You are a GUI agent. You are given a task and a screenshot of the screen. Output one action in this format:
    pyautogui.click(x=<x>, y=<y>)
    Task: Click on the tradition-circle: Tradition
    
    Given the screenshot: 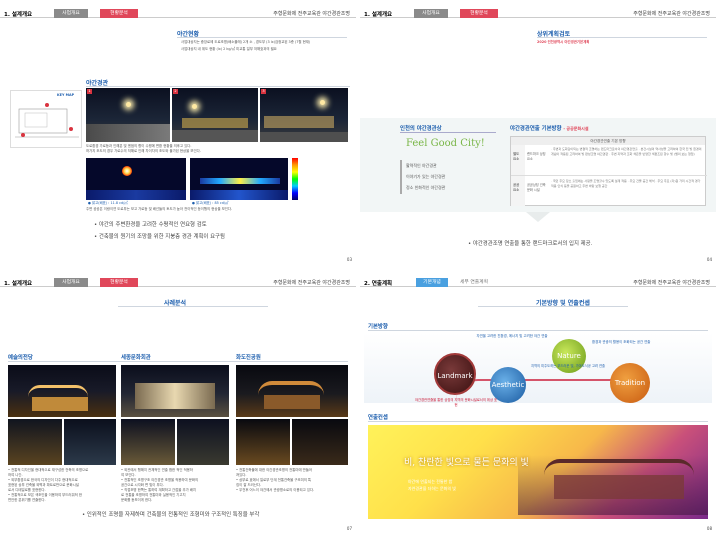 What is the action you would take?
    pyautogui.click(x=630, y=383)
    